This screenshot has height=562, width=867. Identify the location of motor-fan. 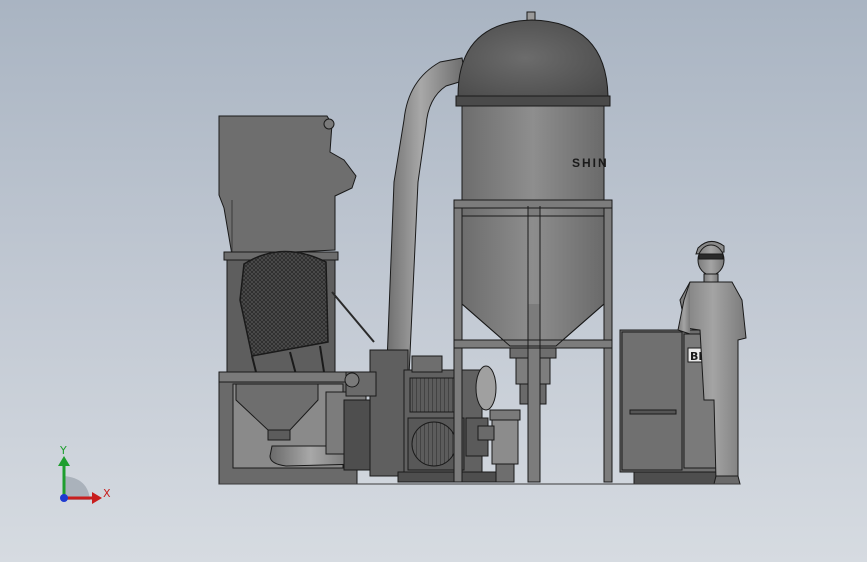
(434, 444).